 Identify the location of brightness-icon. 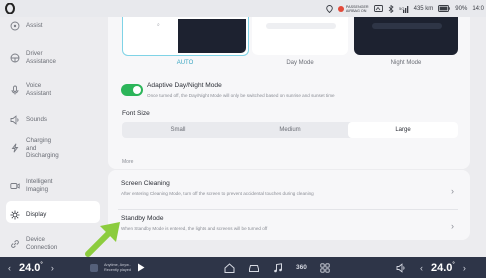
(14, 214).